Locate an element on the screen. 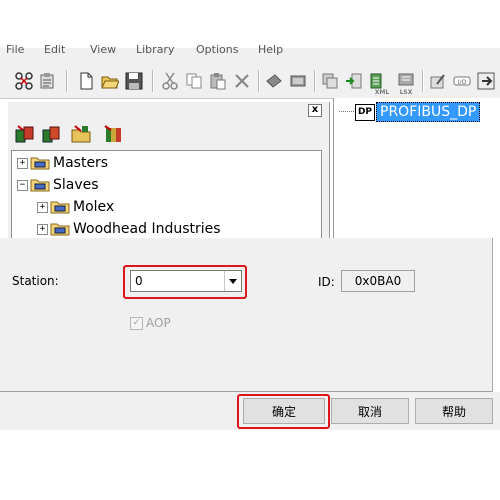  tree-node-label: Molex is located at coordinates (94, 207).